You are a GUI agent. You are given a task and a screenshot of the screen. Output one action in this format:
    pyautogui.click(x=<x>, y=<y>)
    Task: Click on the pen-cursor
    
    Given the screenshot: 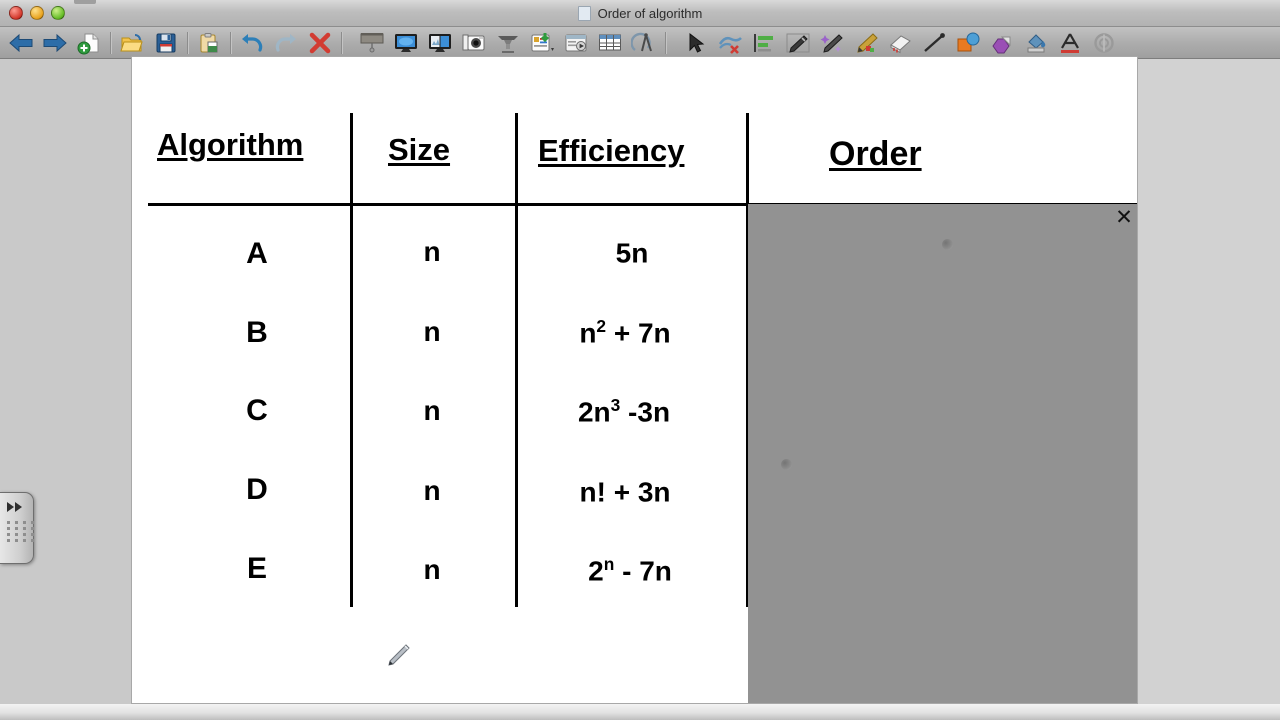 What is the action you would take?
    pyautogui.click(x=399, y=655)
    